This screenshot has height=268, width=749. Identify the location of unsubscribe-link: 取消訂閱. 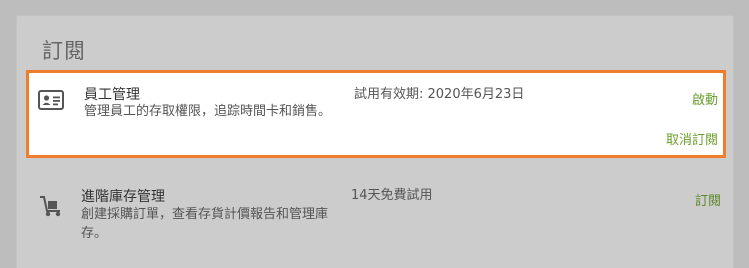
(692, 138).